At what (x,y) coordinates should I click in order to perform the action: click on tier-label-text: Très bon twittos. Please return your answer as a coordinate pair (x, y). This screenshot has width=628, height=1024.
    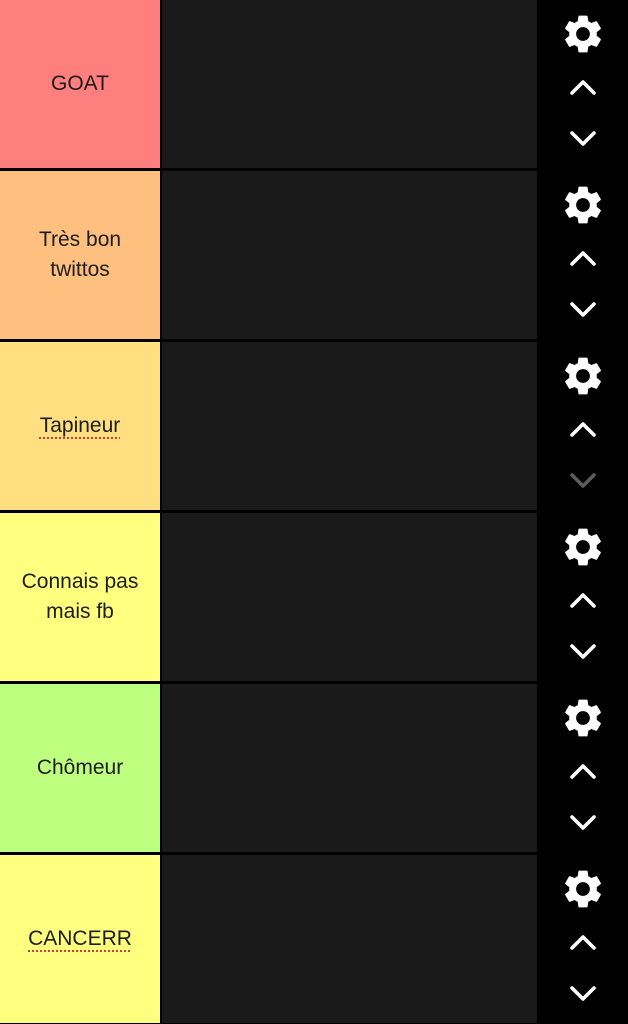
    Looking at the image, I should click on (80, 254).